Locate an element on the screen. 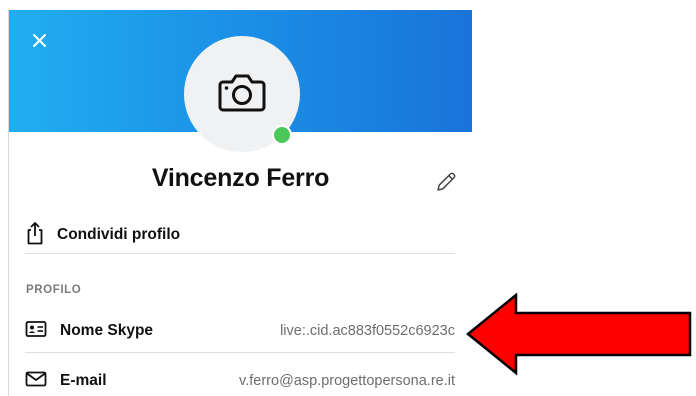  camera-icon is located at coordinates (242, 94).